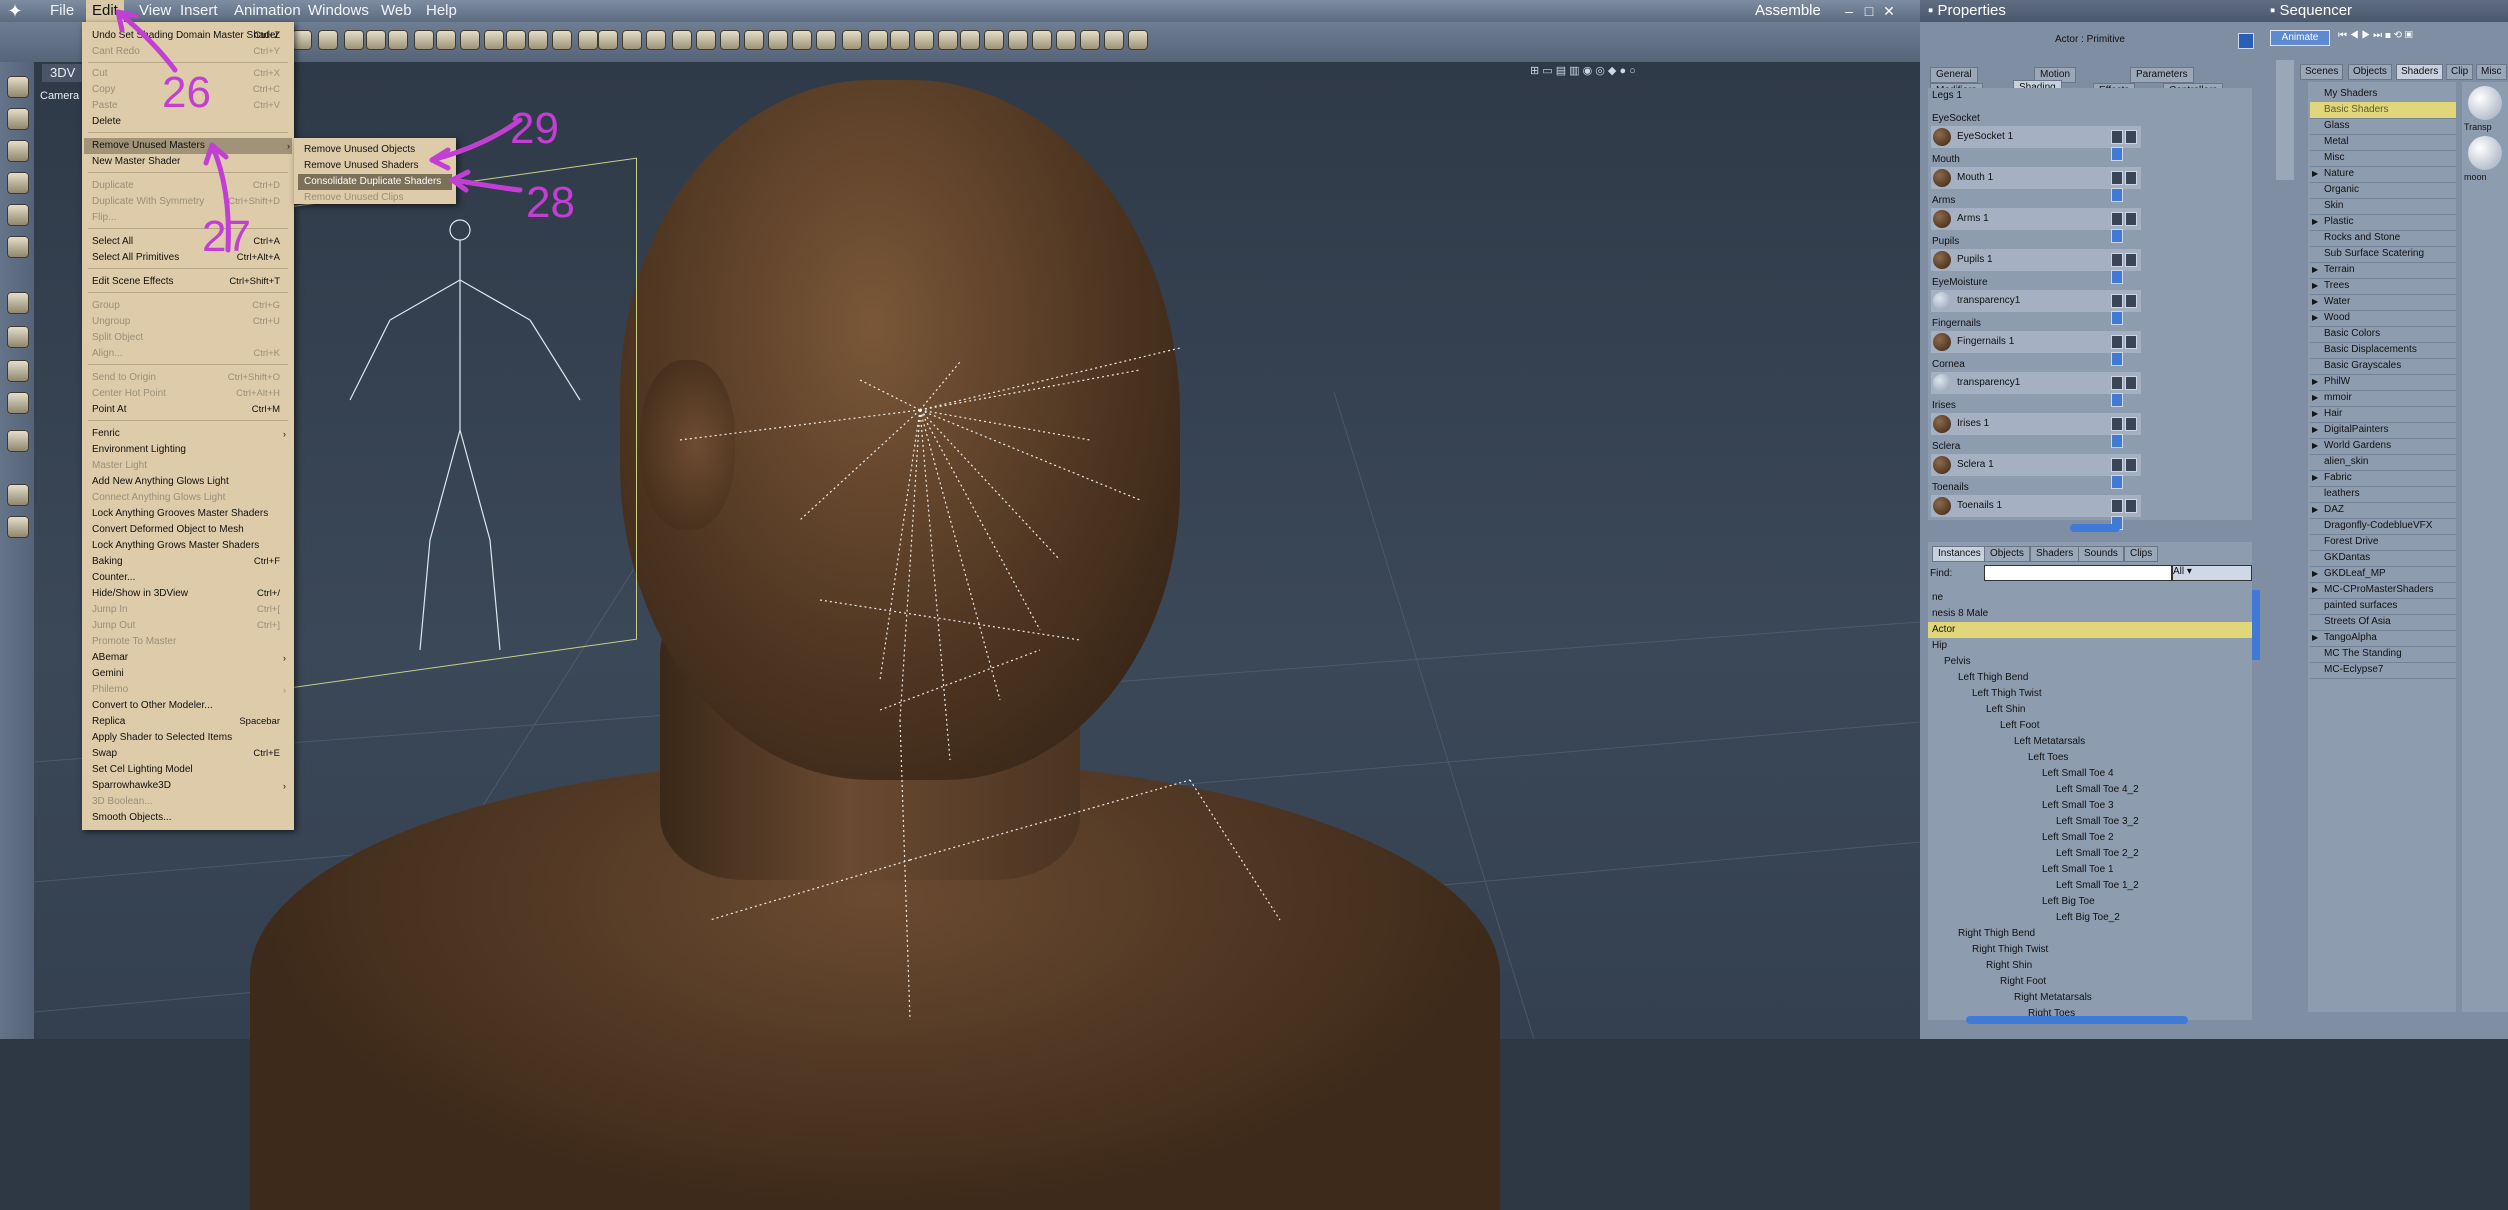 This screenshot has width=2508, height=1210. I want to click on library-tab-objects: Objects, so click(2370, 72).